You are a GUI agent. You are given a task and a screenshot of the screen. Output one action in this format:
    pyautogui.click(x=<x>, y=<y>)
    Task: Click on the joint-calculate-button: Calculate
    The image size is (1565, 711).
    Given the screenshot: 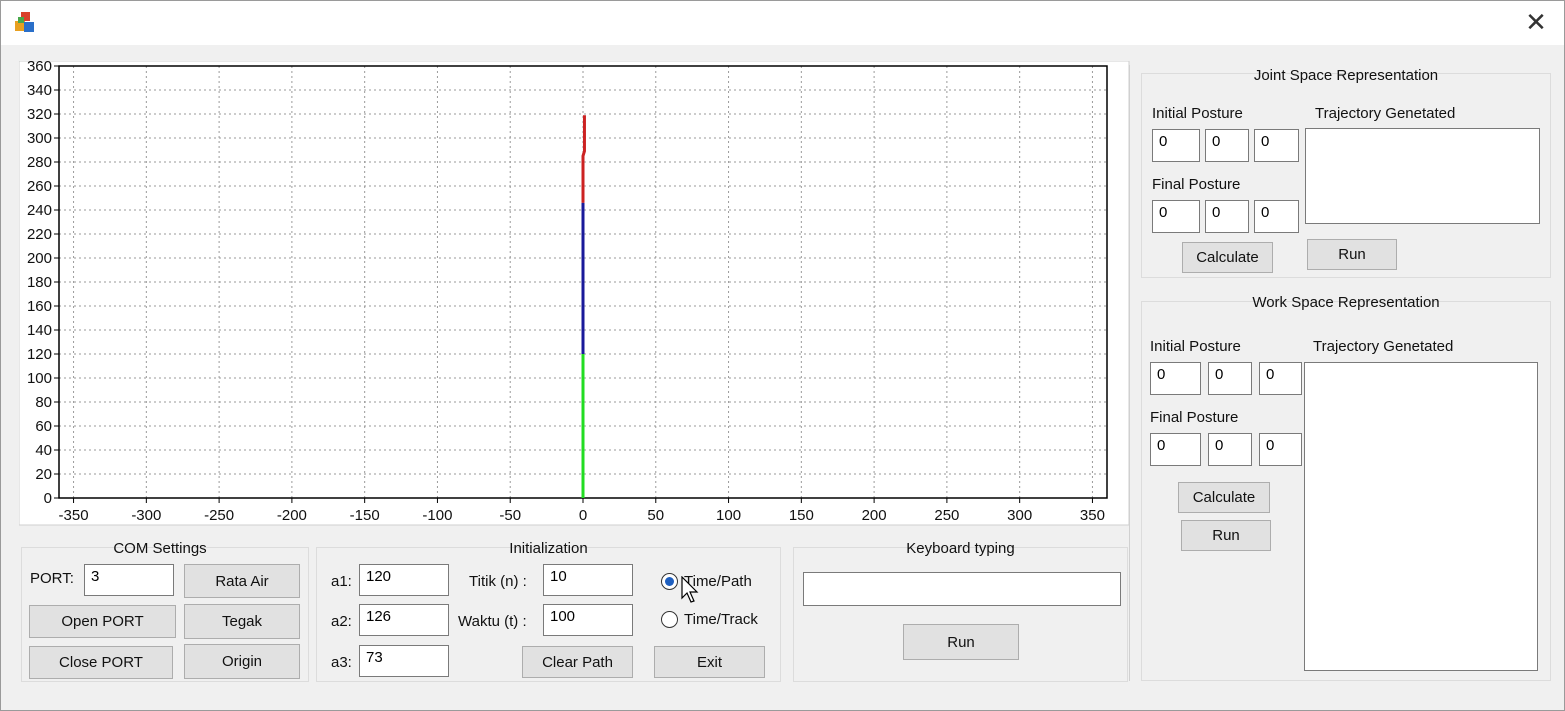 What is the action you would take?
    pyautogui.click(x=1227, y=257)
    